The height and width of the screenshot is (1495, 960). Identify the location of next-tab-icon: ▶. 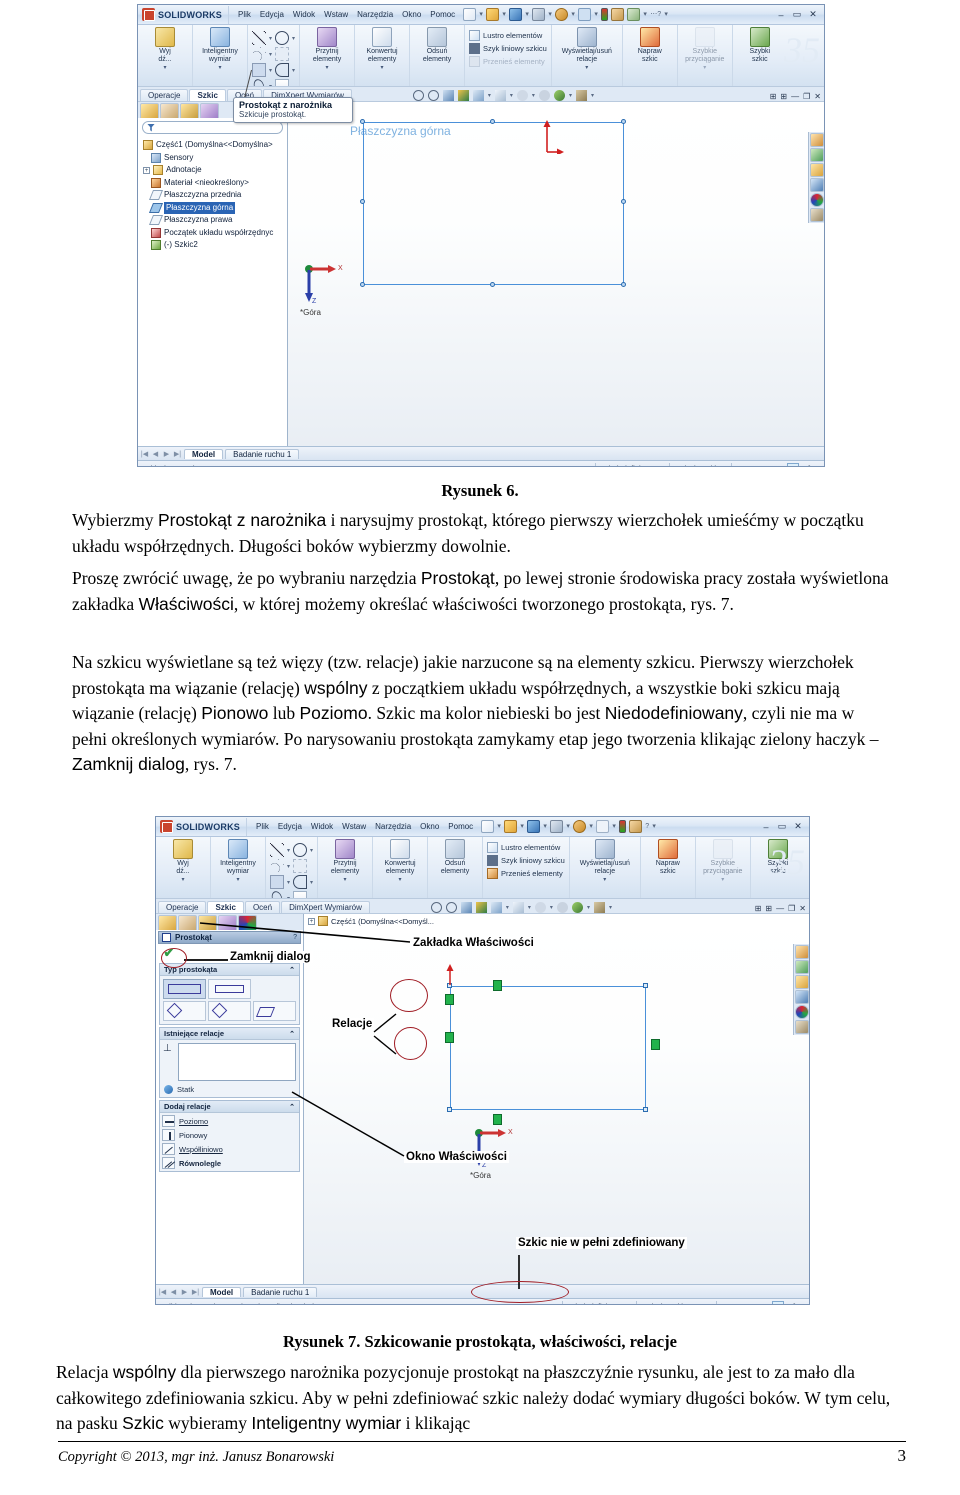
(184, 1292).